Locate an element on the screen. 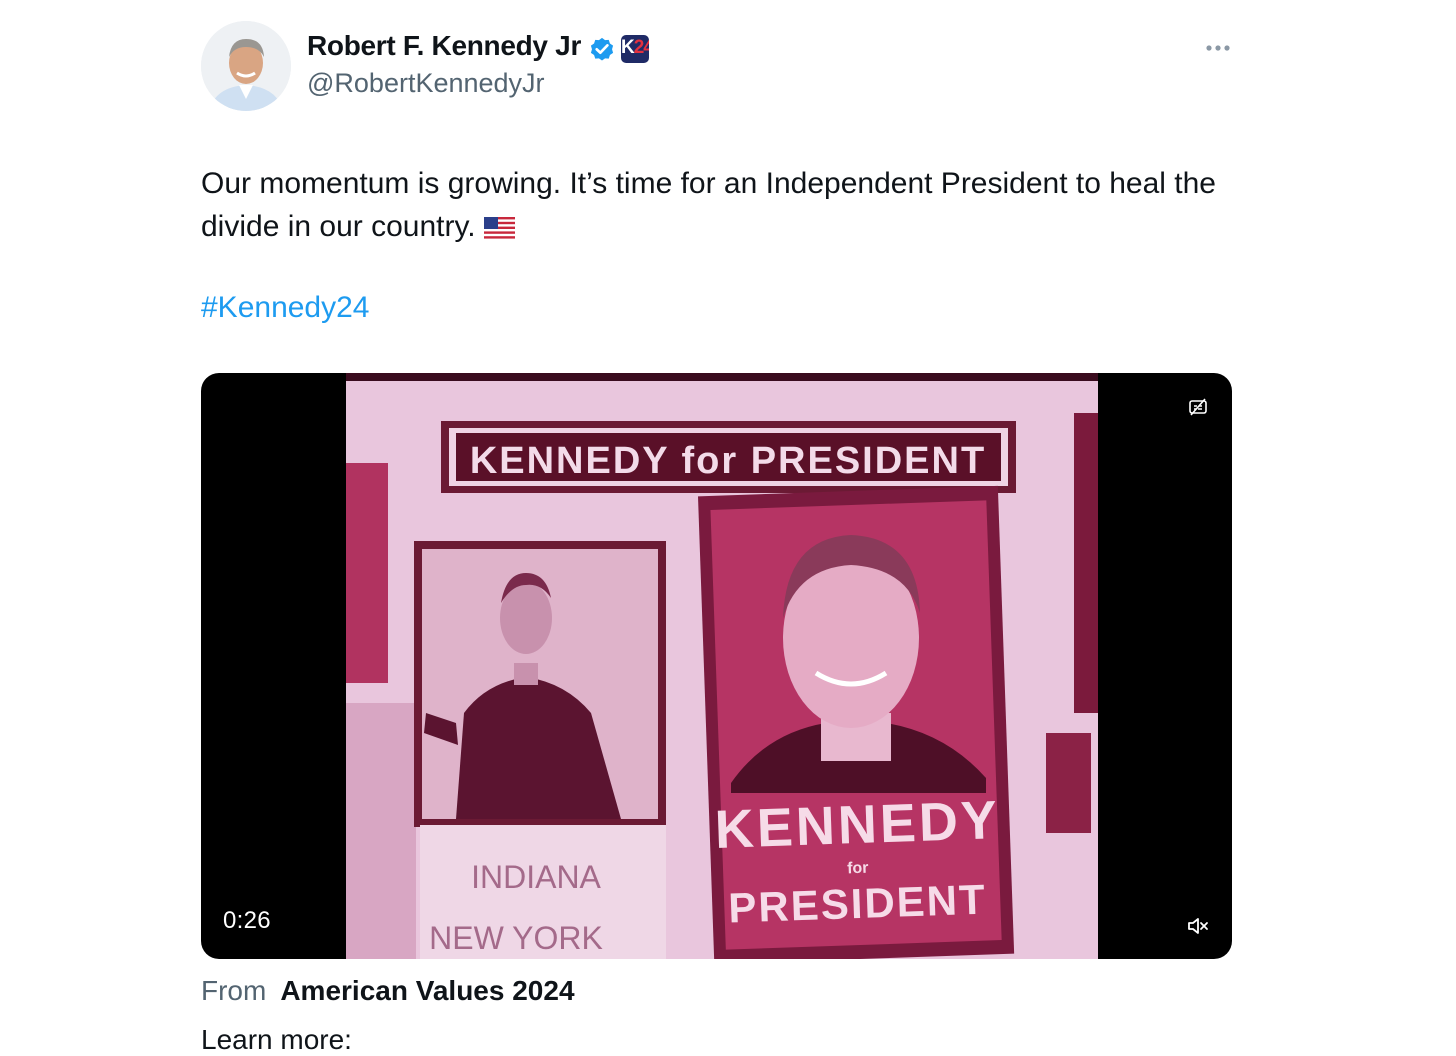  placard-text-2: NEW YORK is located at coordinates (516, 938).